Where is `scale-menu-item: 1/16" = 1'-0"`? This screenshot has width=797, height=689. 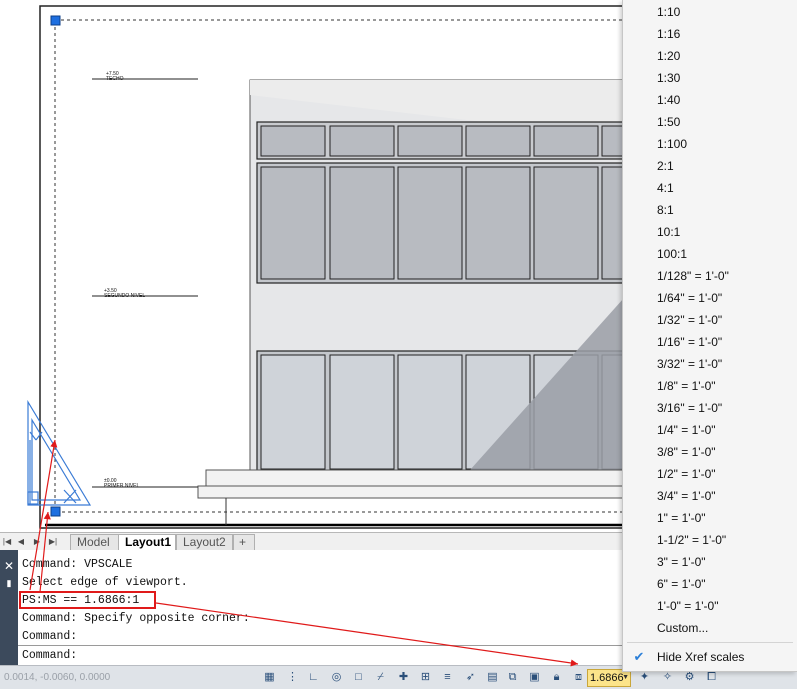
scale-menu-item: 1/16" = 1'-0" is located at coordinates (710, 342).